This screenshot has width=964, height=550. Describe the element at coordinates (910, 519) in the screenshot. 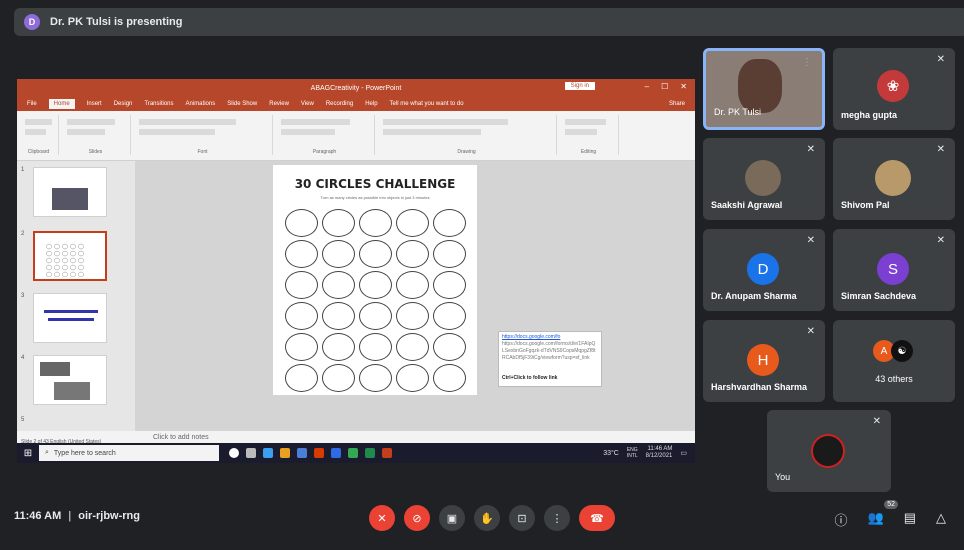

I see `chat-icon: ▤` at that location.